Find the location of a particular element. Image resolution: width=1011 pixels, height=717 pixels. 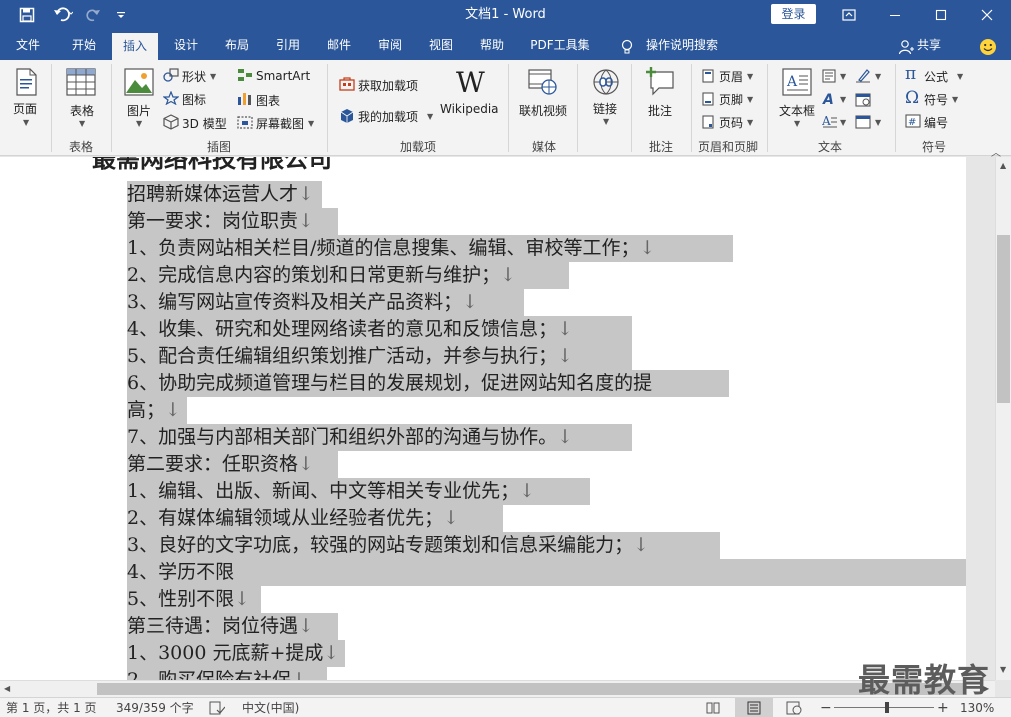

icons-label: 图标 is located at coordinates (194, 100).